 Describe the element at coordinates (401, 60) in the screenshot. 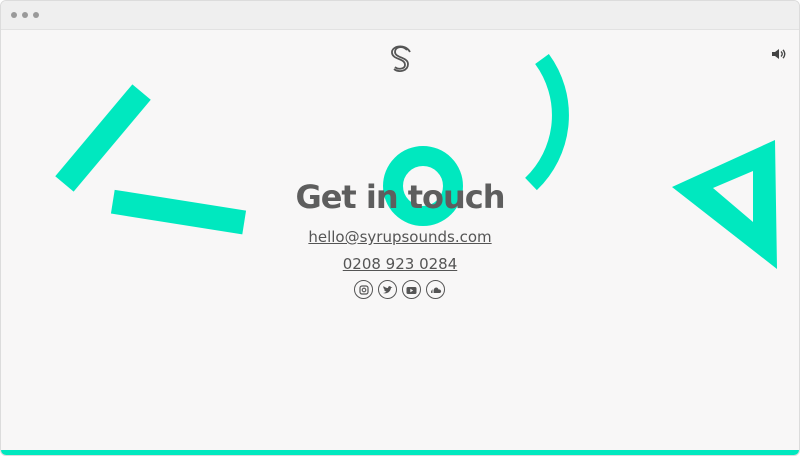

I see `s-monogram-logo-icon` at that location.